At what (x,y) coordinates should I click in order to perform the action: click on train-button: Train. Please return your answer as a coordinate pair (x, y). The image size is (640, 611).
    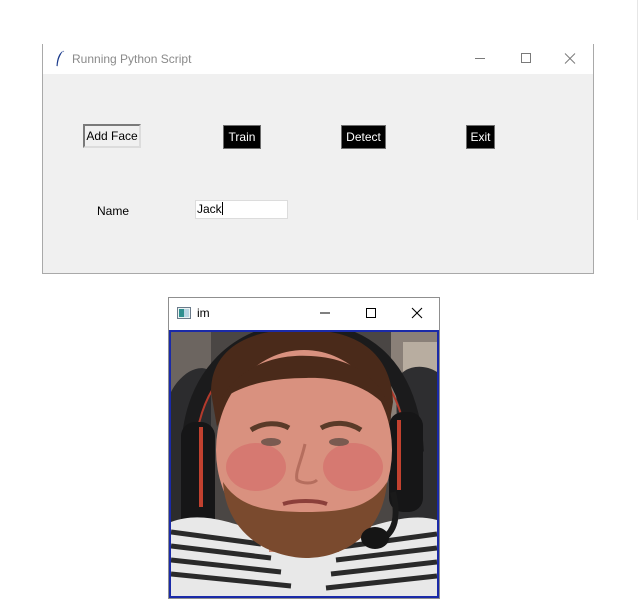
    Looking at the image, I should click on (242, 137).